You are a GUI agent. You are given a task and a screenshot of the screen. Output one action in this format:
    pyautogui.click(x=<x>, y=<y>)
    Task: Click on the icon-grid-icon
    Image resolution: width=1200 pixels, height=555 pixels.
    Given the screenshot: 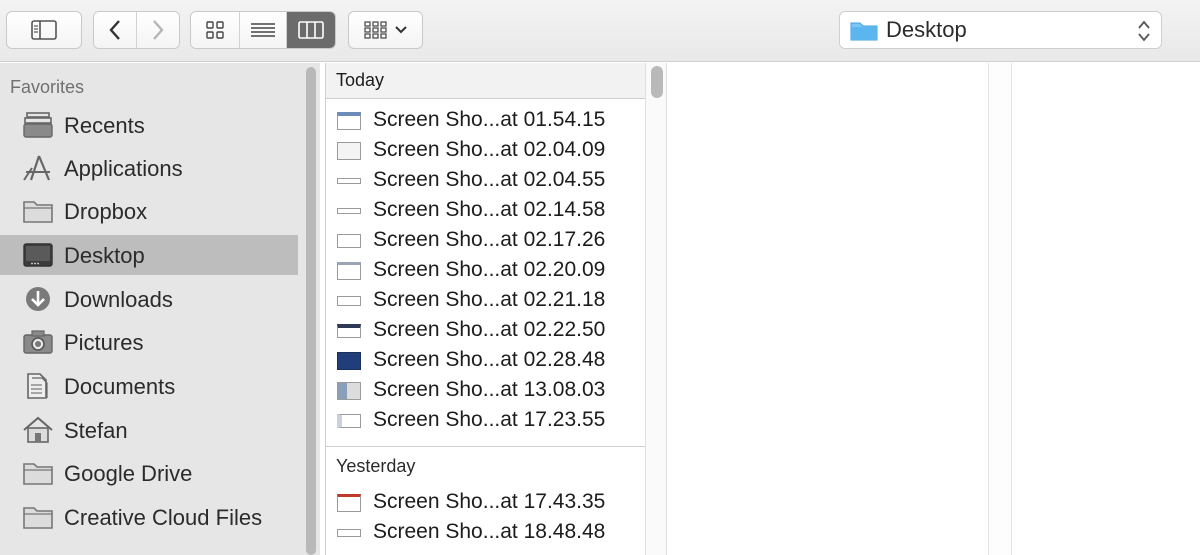 What is the action you would take?
    pyautogui.click(x=215, y=30)
    